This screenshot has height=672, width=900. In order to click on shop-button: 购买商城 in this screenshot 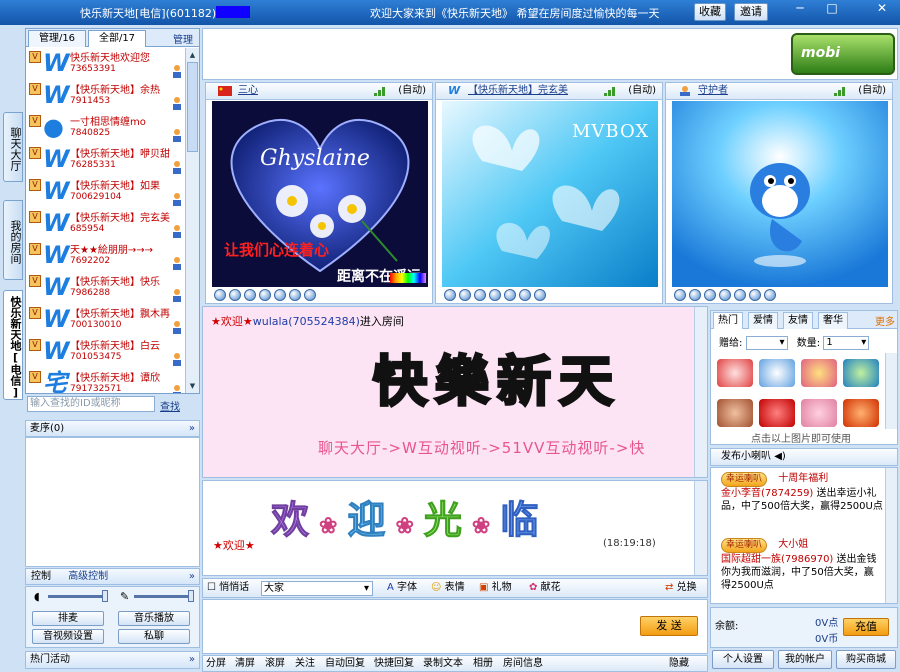, I will do `click(866, 659)`.